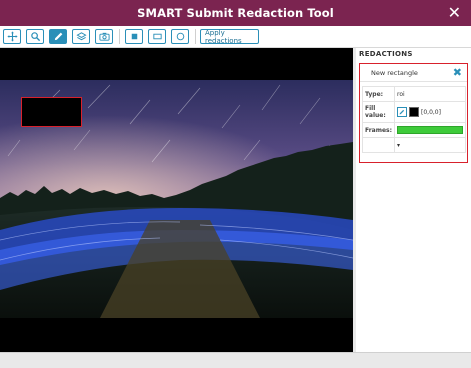  I want to click on move-icon, so click(12, 36).